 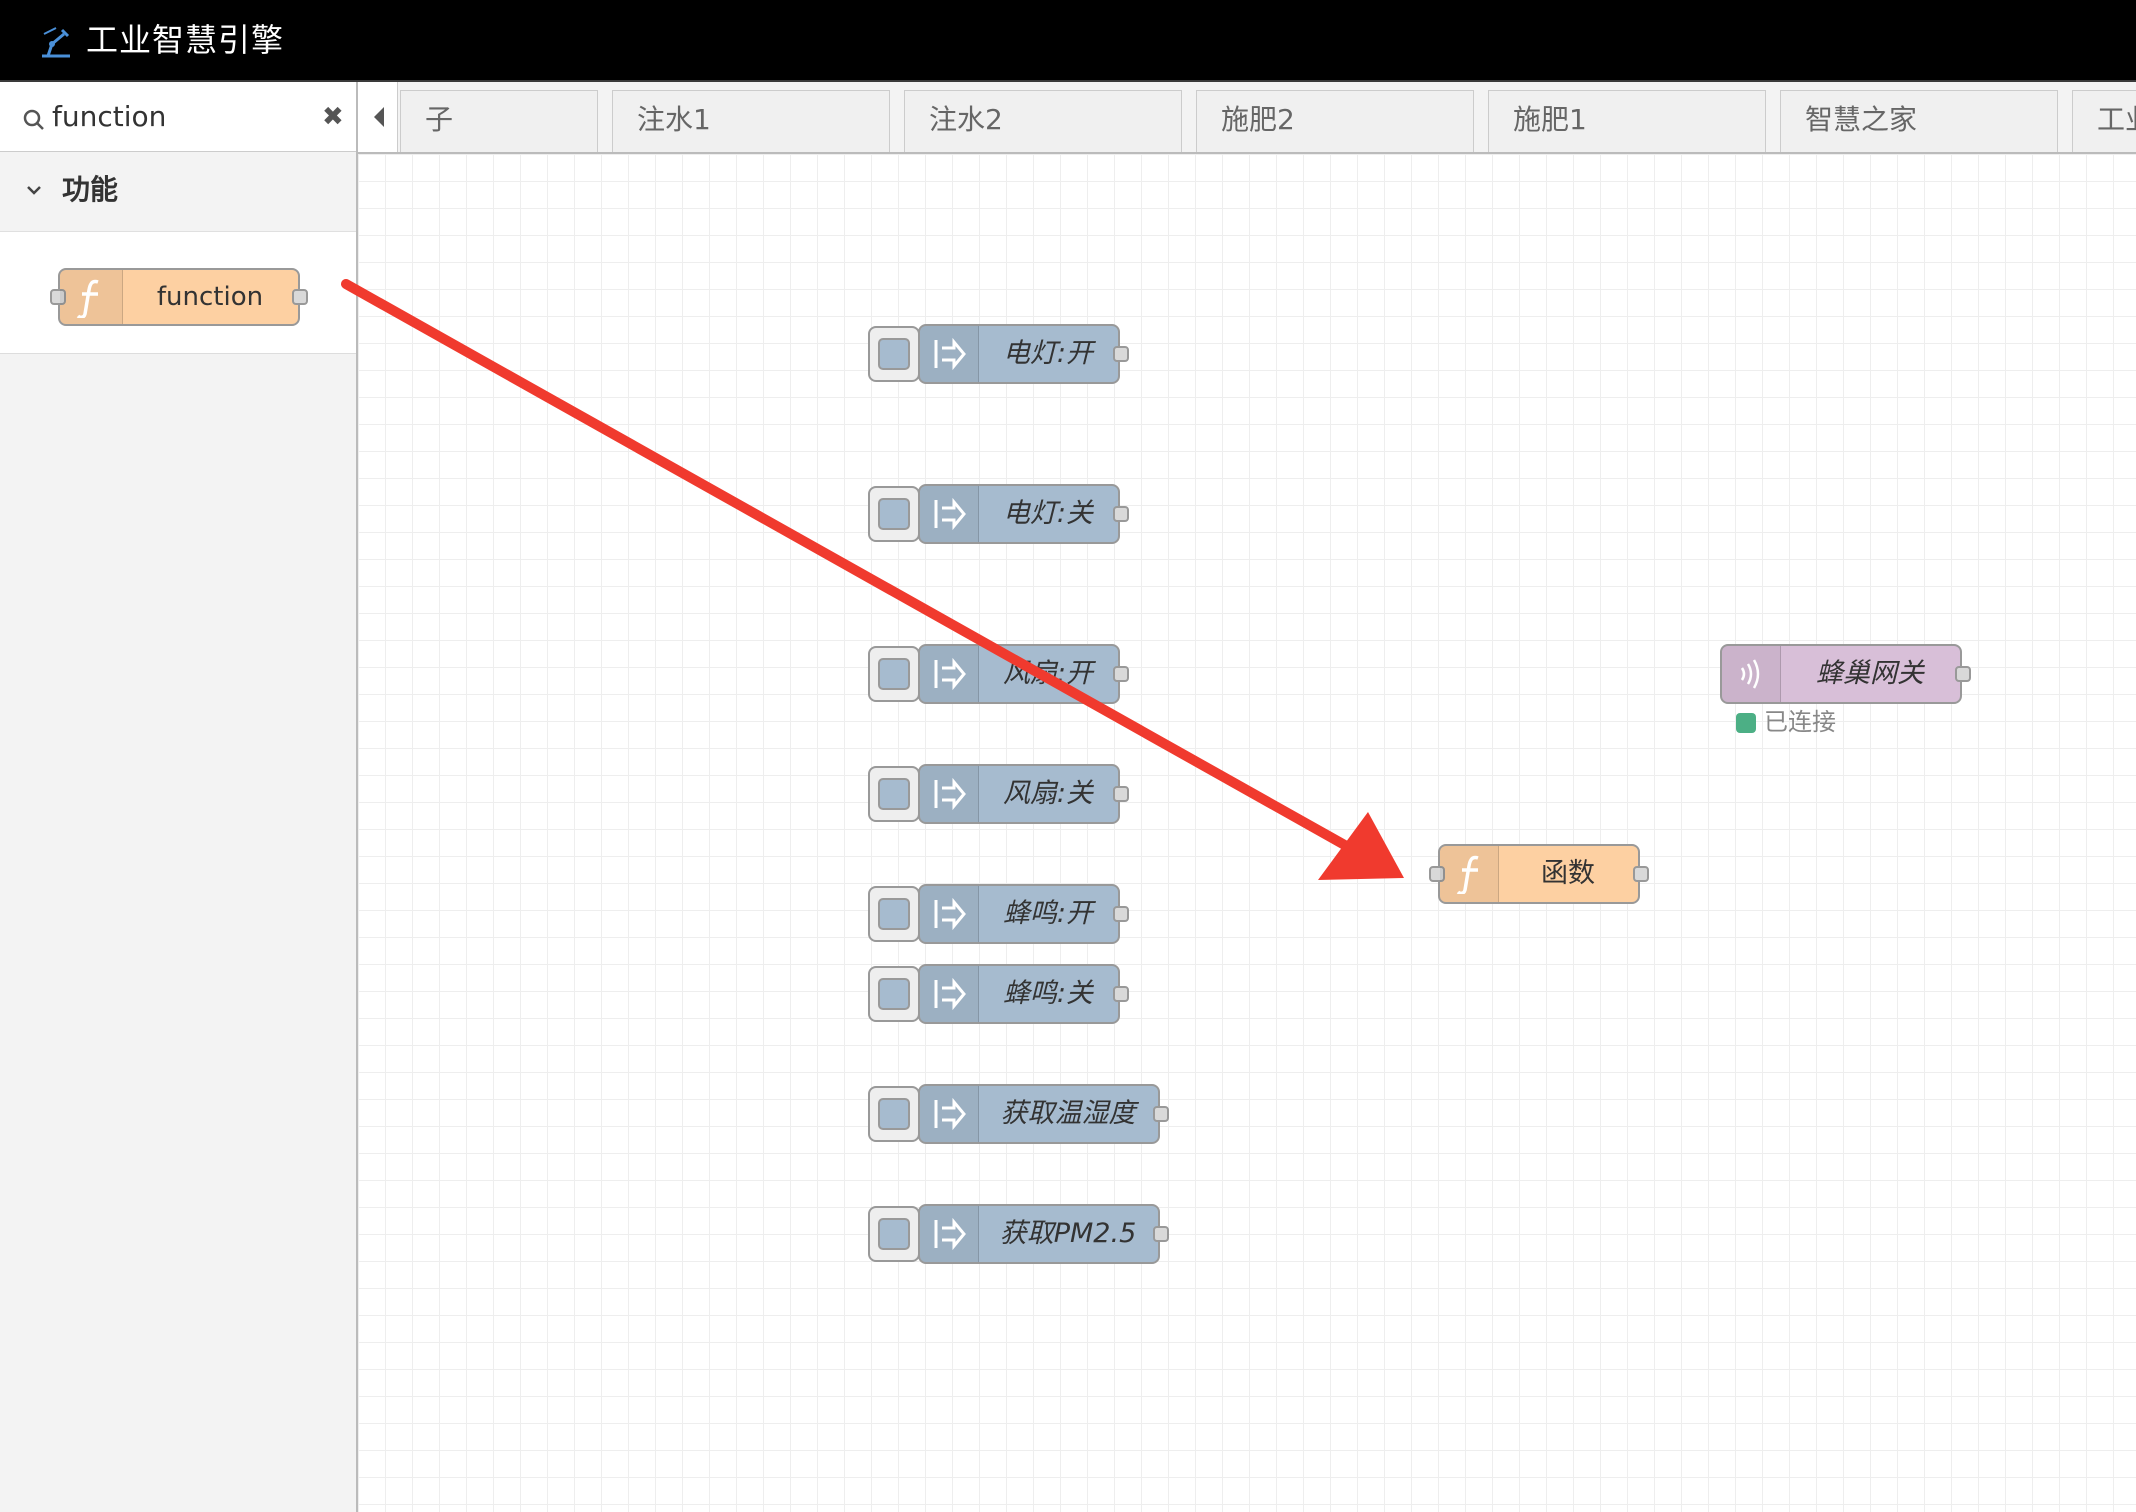 What do you see at coordinates (178, 117) in the screenshot?
I see `palette-search-bar: function ✖` at bounding box center [178, 117].